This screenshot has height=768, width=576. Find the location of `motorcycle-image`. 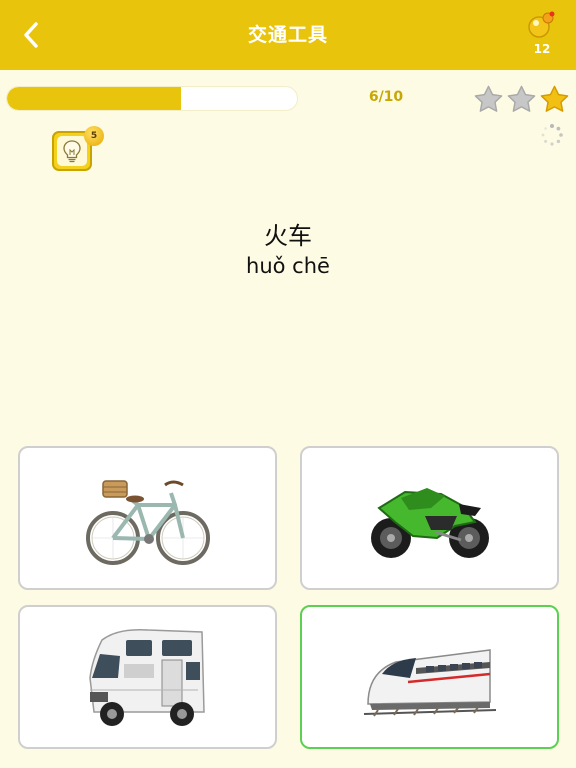

motorcycle-image is located at coordinates (429, 523).